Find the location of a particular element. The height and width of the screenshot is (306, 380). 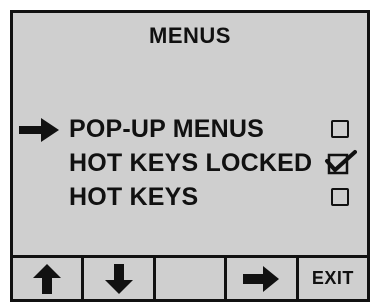

softkey-exit: EXIT is located at coordinates (333, 278).